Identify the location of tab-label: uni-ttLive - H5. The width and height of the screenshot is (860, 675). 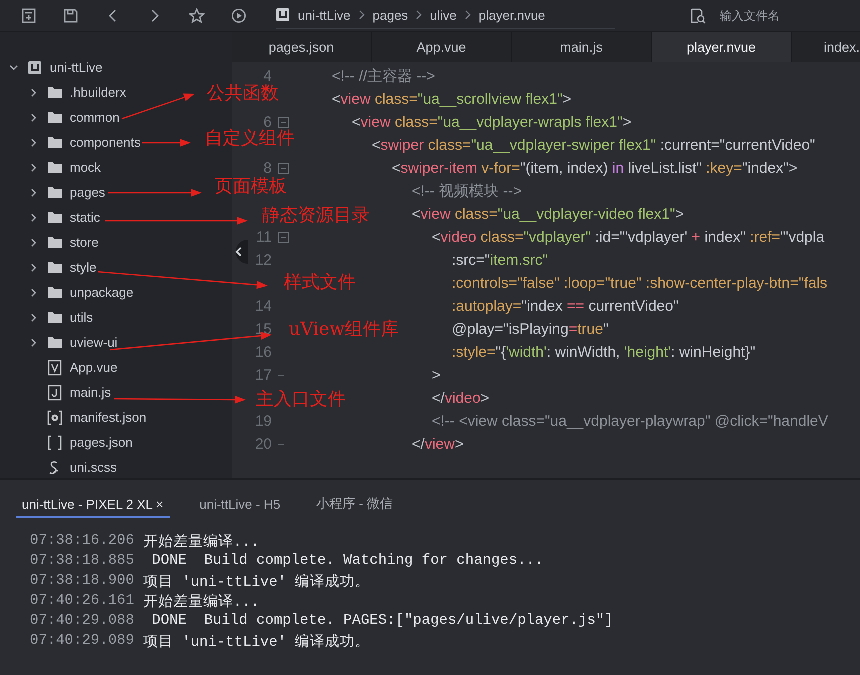
(240, 504).